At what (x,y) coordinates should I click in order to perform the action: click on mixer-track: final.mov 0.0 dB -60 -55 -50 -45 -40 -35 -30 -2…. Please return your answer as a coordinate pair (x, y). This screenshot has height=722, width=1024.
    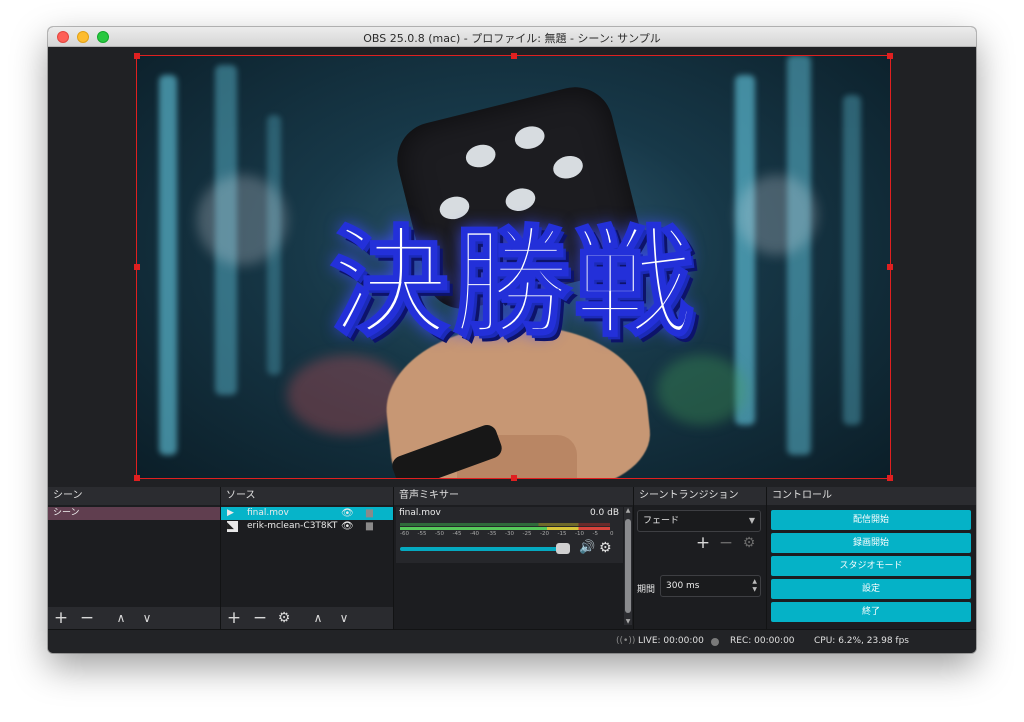
    Looking at the image, I should click on (509, 535).